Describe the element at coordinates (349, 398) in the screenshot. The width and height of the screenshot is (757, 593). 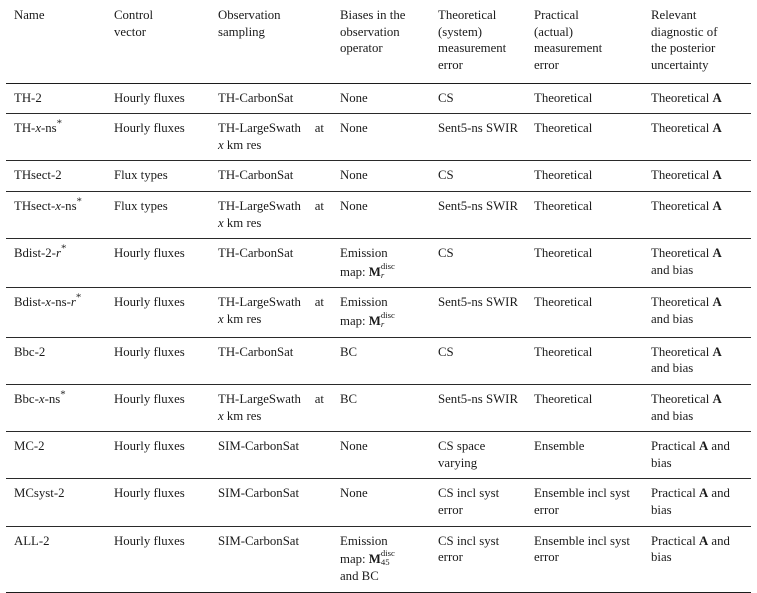
I see `cell-biases: BC` at that location.